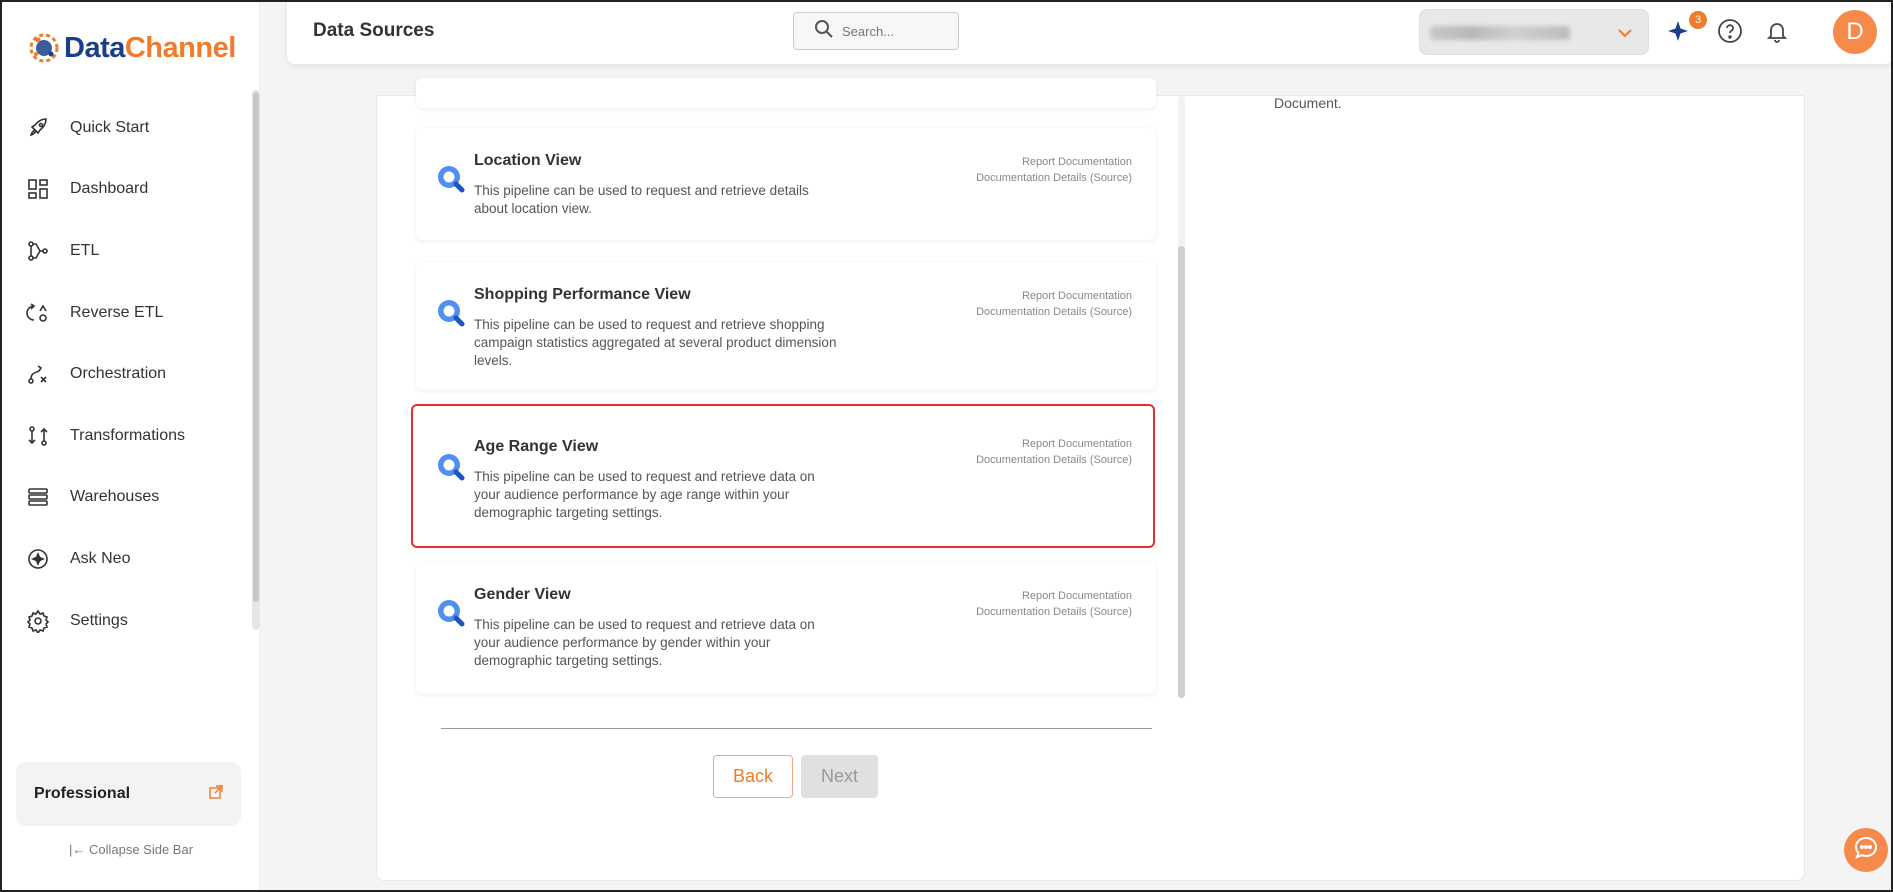  Describe the element at coordinates (44, 48) in the screenshot. I see `logo-icon` at that location.